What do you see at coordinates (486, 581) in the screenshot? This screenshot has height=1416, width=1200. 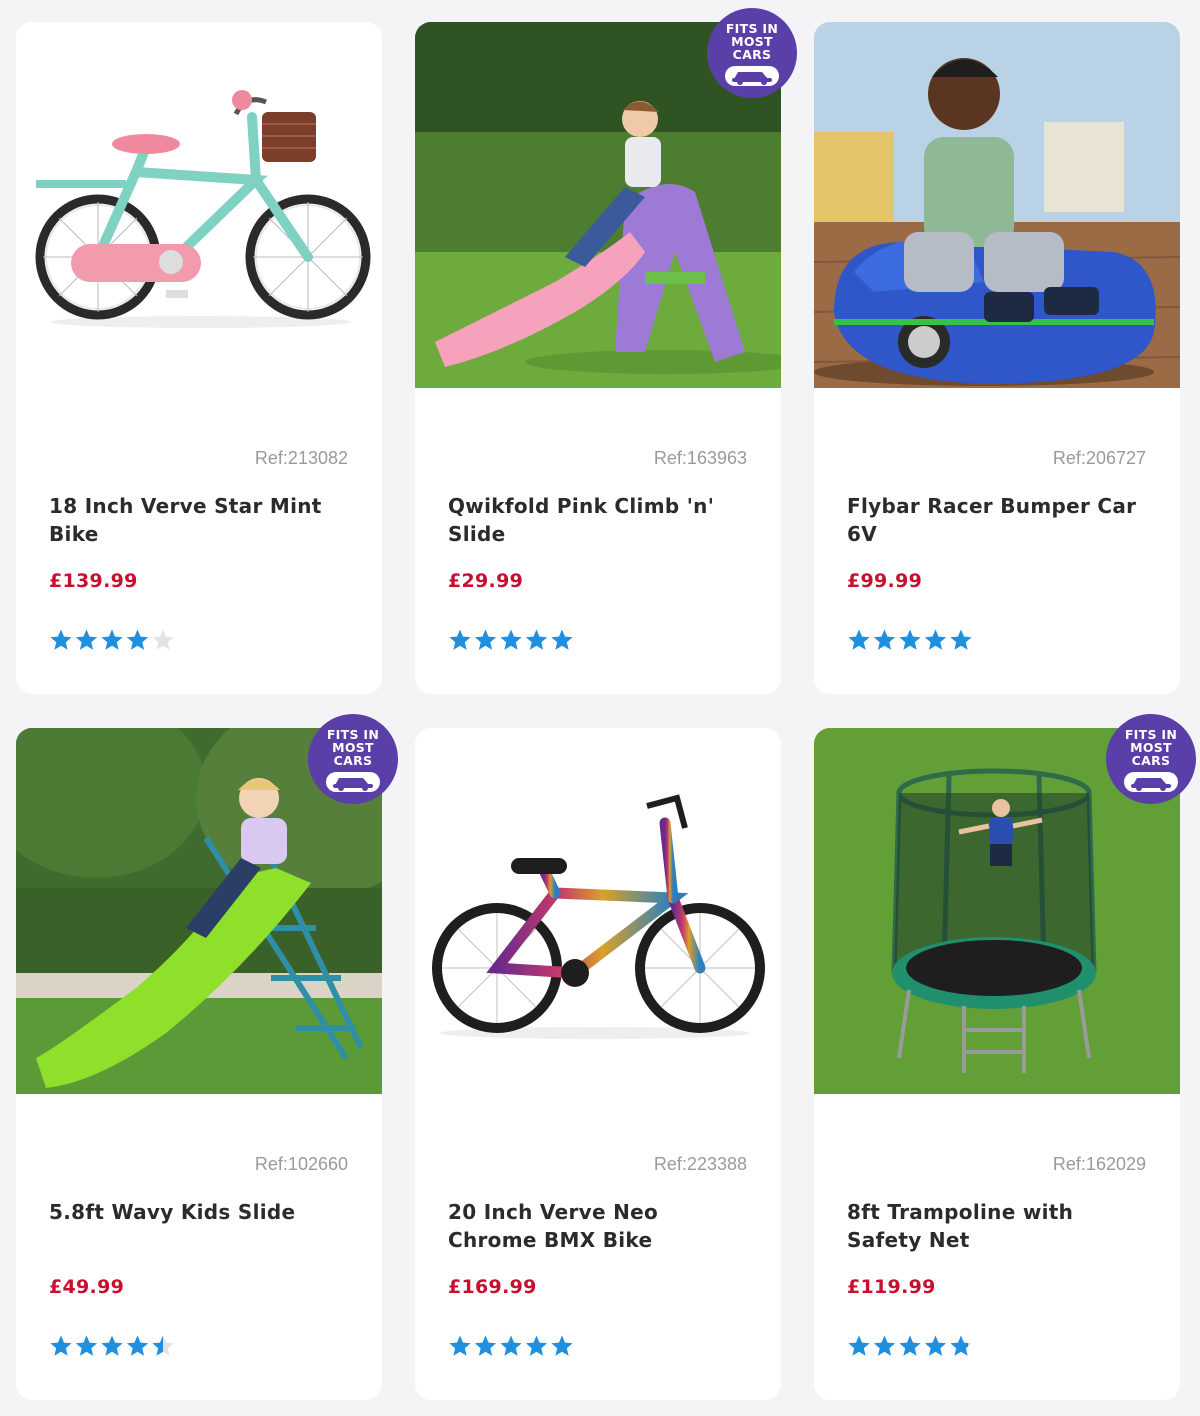 I see `product-price: £29.99` at bounding box center [486, 581].